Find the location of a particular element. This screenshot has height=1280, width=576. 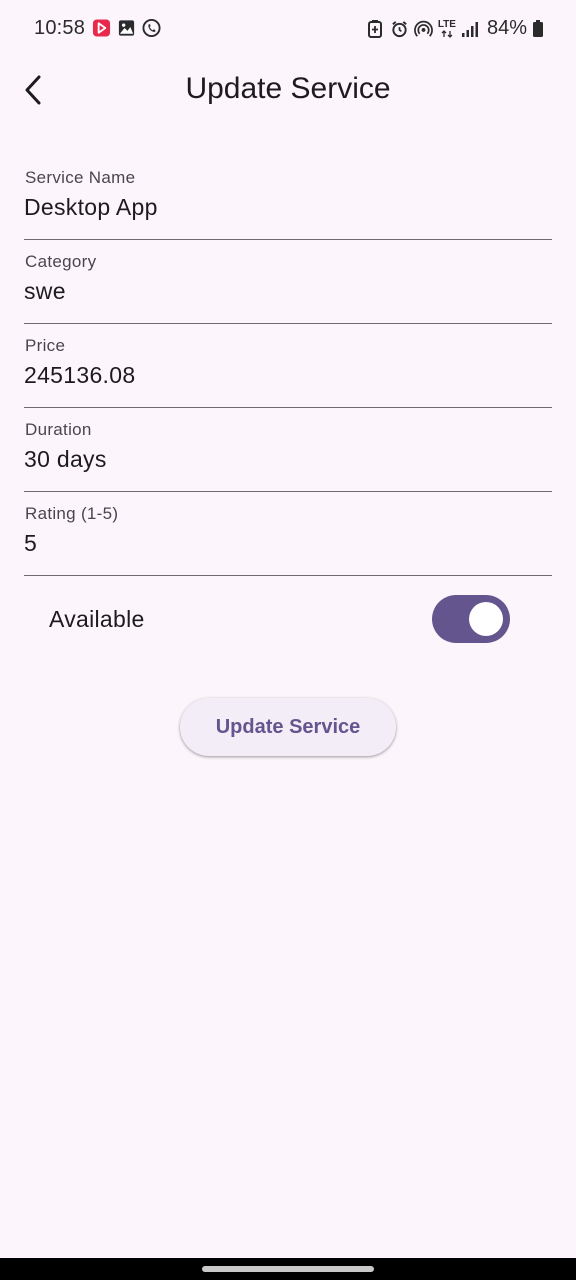

battery-percentage: 84% is located at coordinates (506, 28).